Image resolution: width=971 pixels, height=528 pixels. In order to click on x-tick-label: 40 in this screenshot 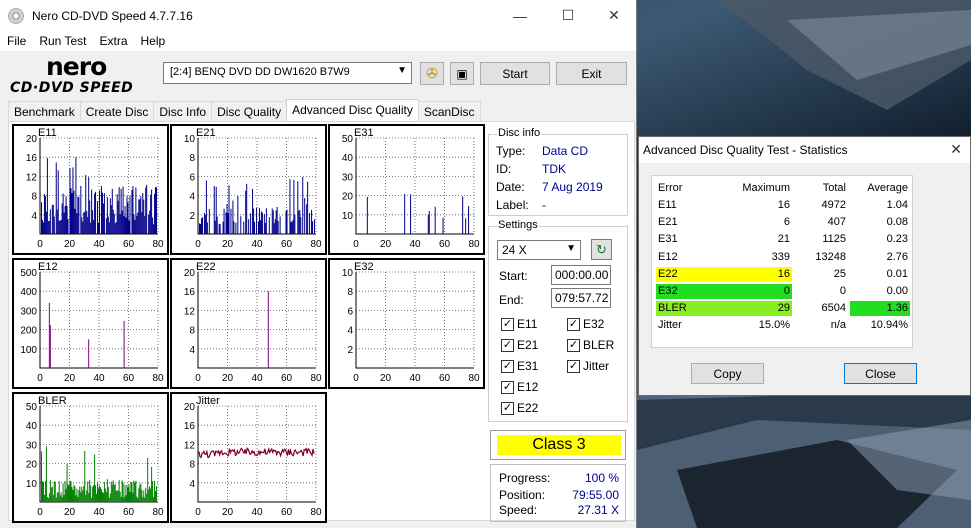, I will do `click(257, 378)`.